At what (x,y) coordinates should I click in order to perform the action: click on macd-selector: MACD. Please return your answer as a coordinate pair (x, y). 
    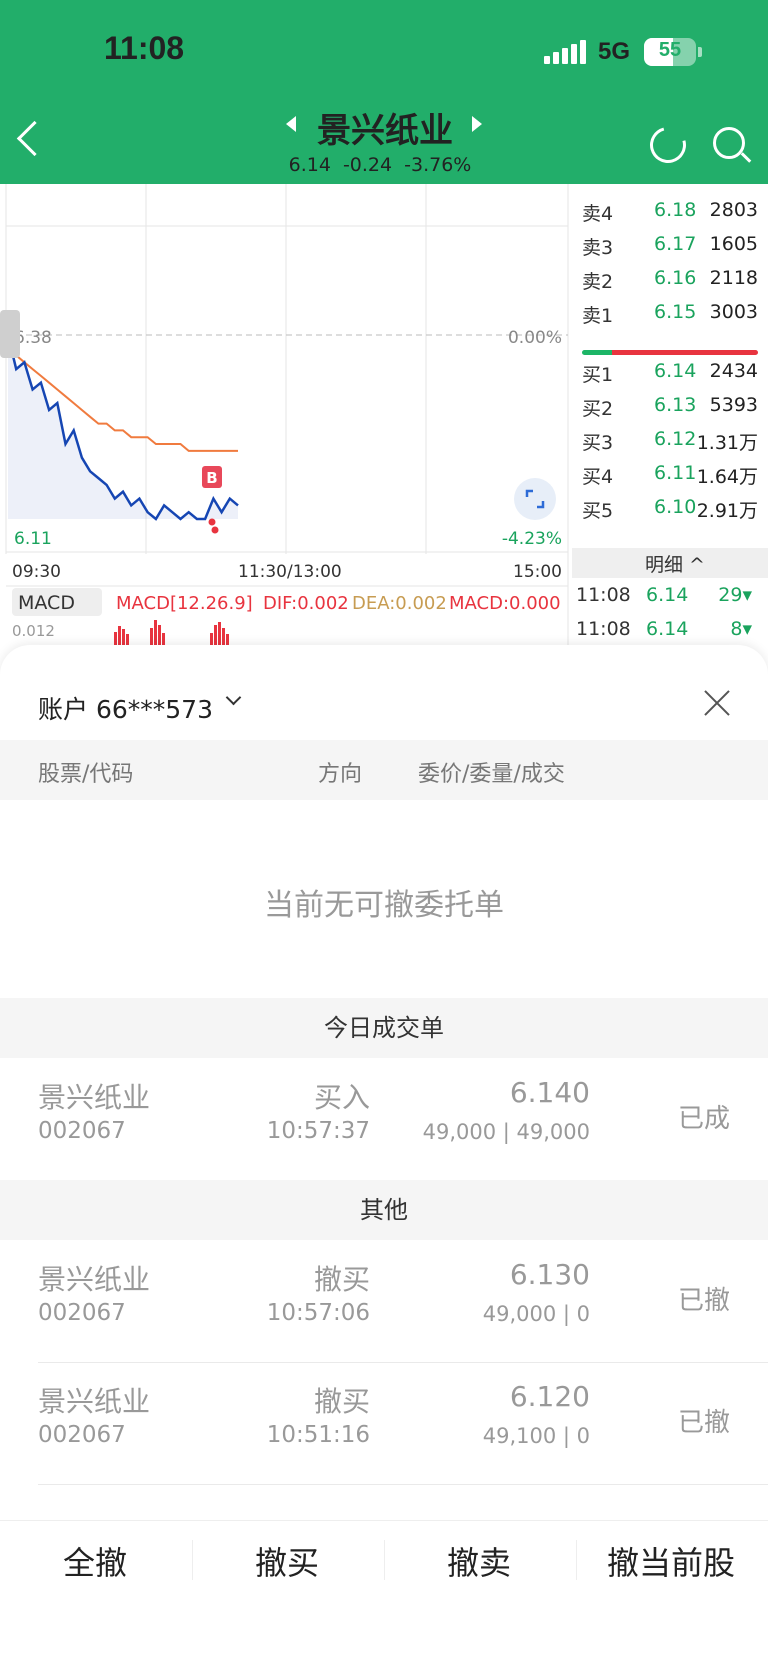
    Looking at the image, I should click on (46, 603).